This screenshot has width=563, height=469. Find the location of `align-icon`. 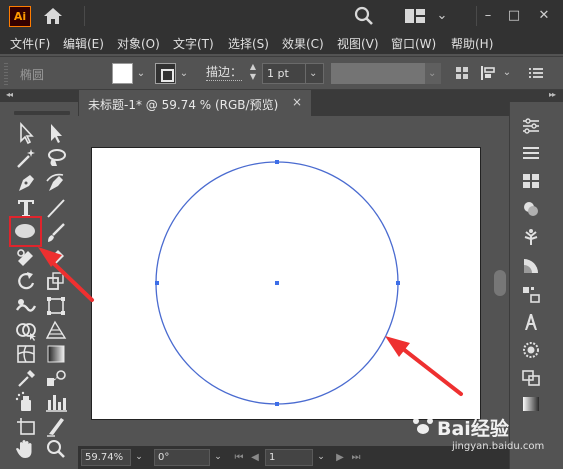

align-icon is located at coordinates (490, 73).